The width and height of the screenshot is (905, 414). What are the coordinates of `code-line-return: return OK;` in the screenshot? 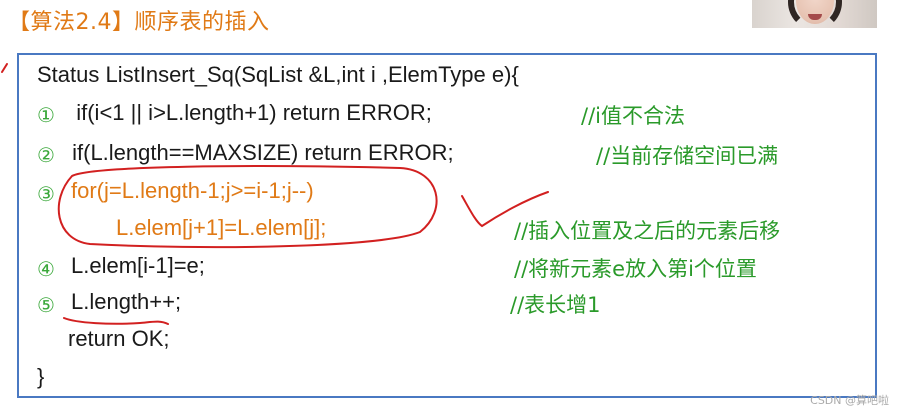 It's located at (119, 338).